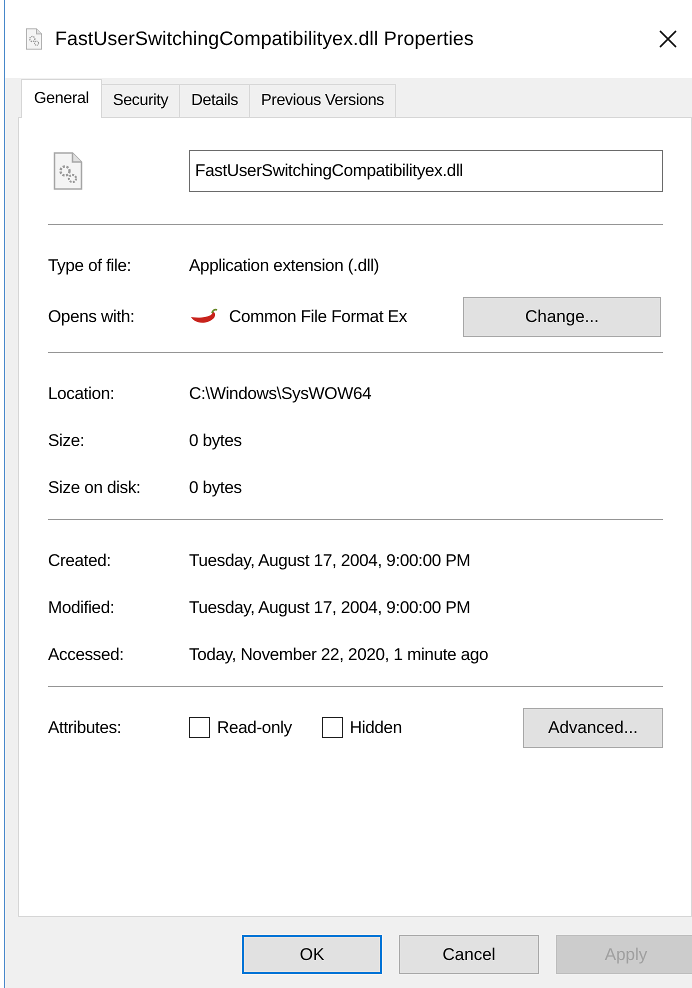 Image resolution: width=692 pixels, height=988 pixels. I want to click on property-value: Application extension (.dll), so click(284, 266).